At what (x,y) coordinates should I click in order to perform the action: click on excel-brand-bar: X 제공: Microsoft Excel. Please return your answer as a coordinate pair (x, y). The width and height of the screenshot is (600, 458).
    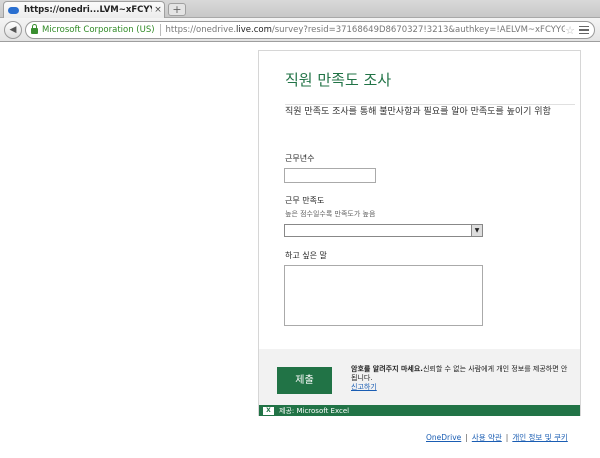
    Looking at the image, I should click on (419, 410).